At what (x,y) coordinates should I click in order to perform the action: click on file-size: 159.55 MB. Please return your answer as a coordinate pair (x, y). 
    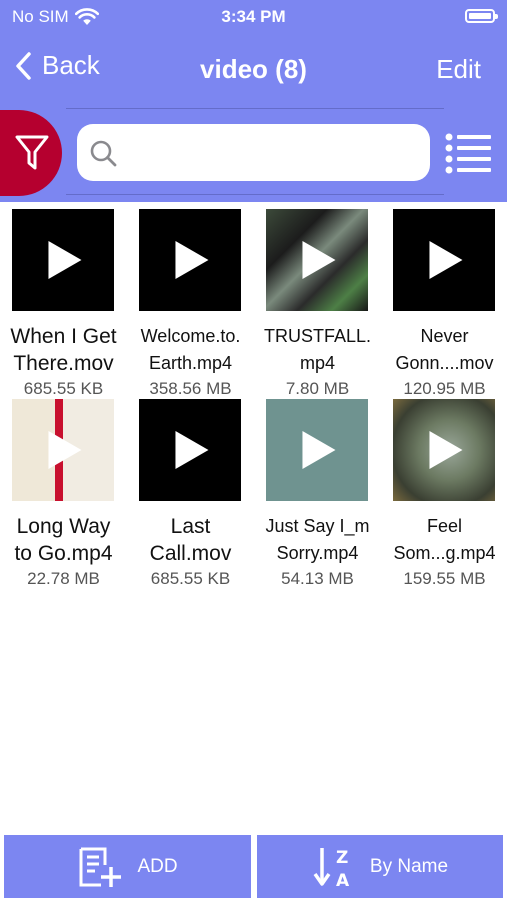
    Looking at the image, I should click on (444, 578).